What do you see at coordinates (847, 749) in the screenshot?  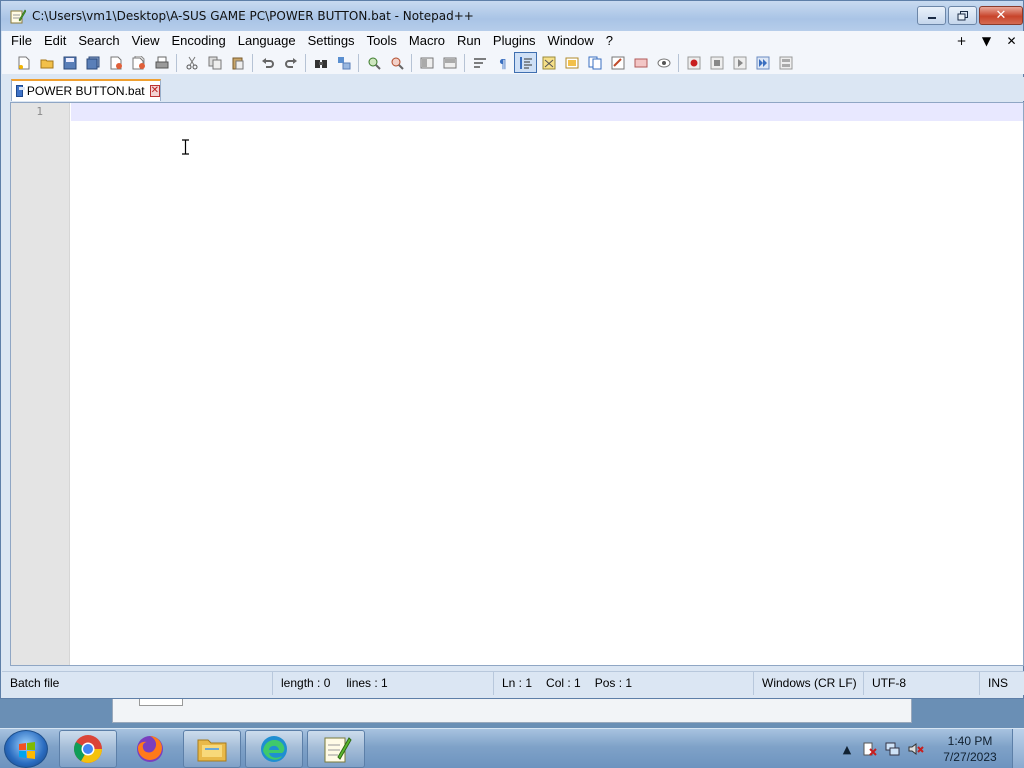 I see `show-hidden-icons-icon: ▲` at bounding box center [847, 749].